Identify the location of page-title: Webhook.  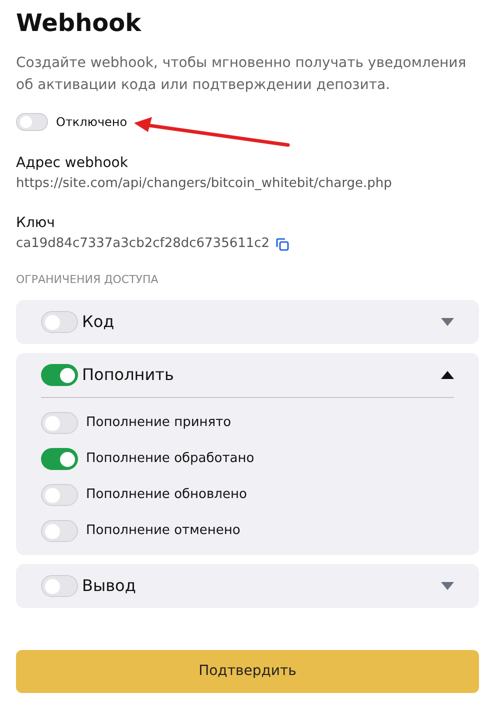
(79, 23).